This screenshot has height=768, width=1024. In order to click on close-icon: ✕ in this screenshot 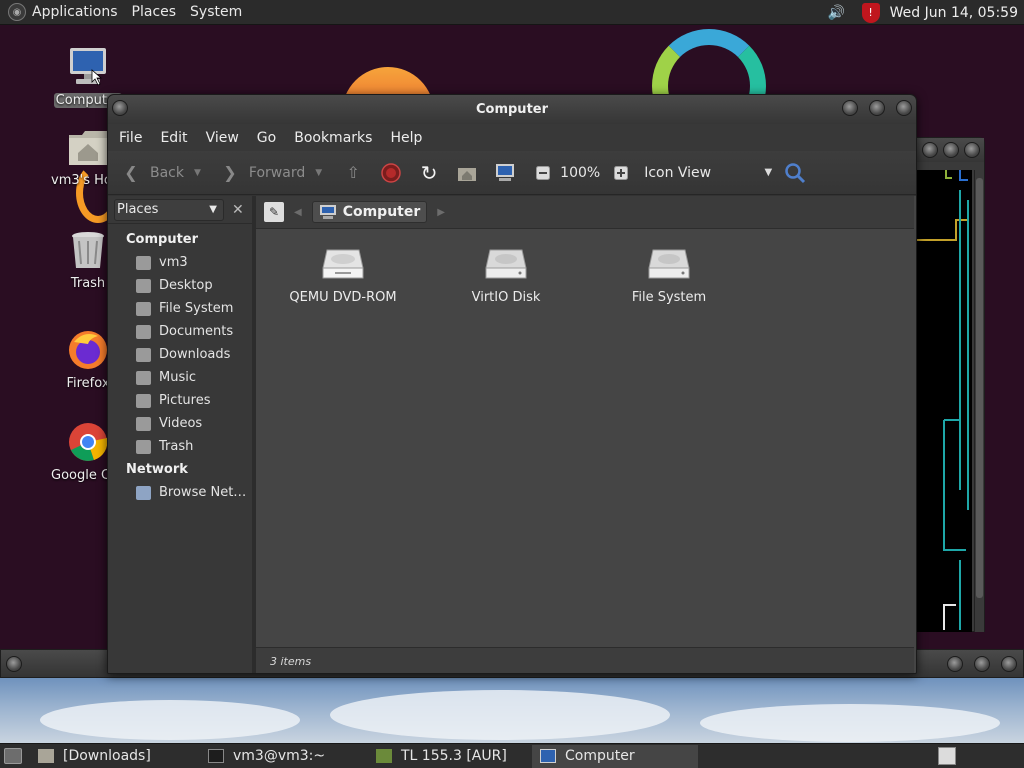, I will do `click(238, 210)`.